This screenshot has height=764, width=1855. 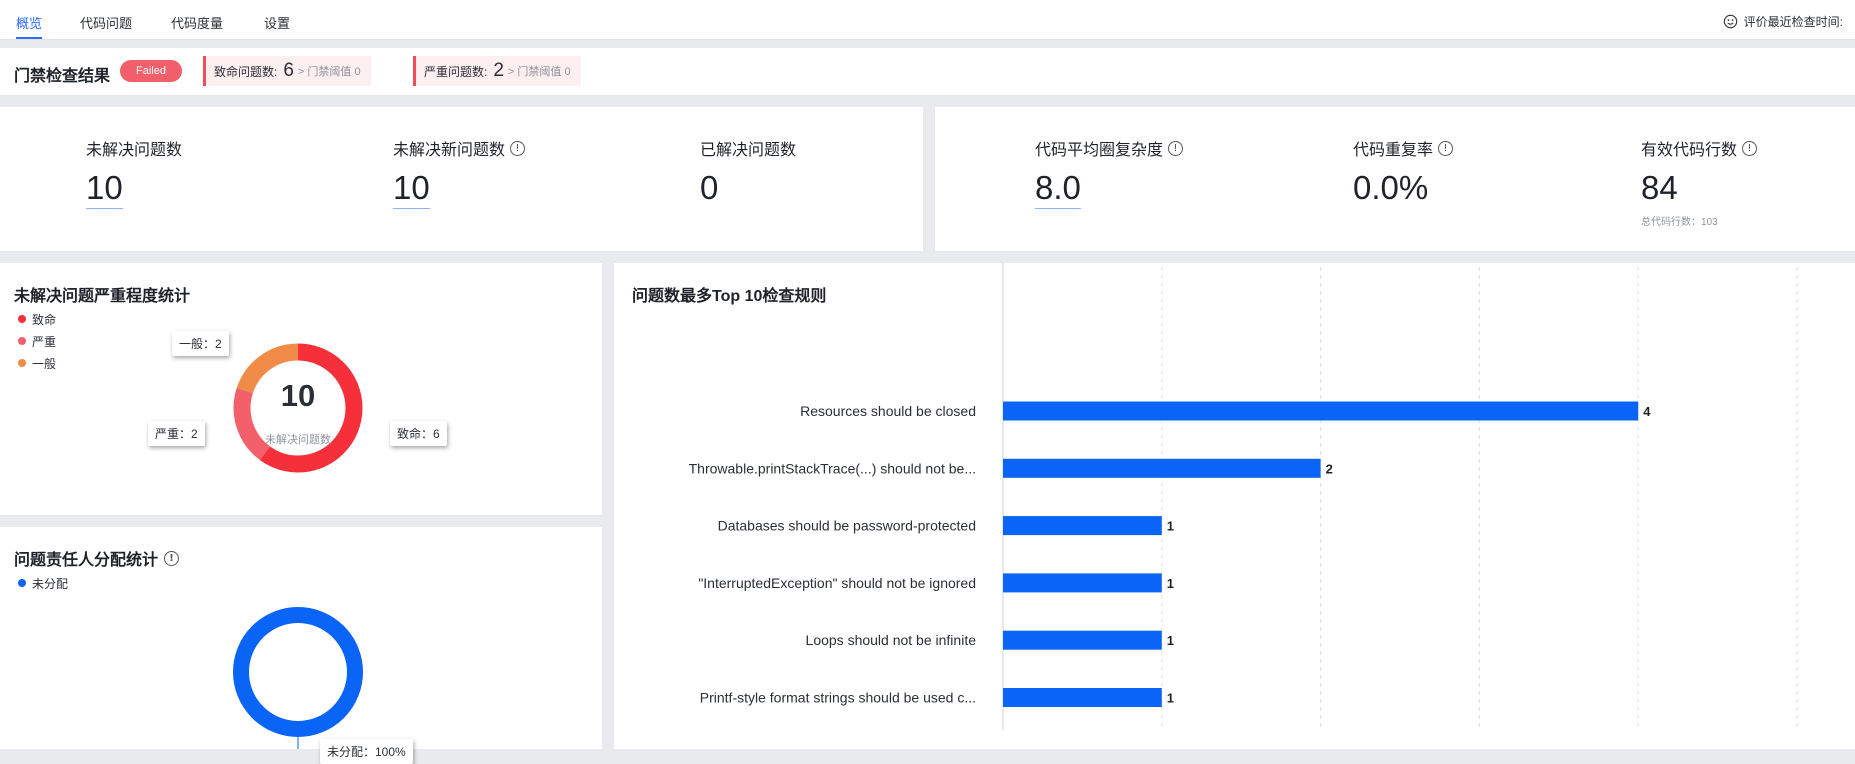 I want to click on metric-complexity: 代码平均圈复杂度! 8.0, so click(x=1109, y=172).